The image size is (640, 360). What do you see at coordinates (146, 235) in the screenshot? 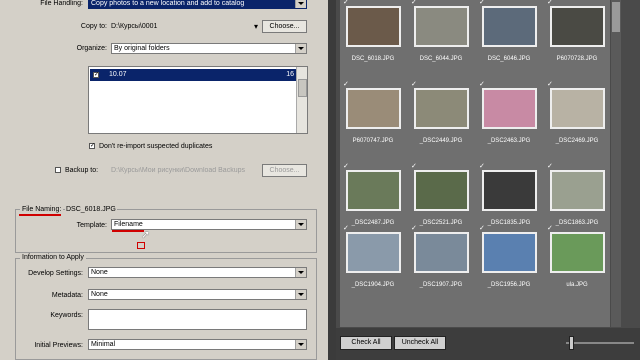
I see `mouse-cursor-icon: ➚` at bounding box center [146, 235].